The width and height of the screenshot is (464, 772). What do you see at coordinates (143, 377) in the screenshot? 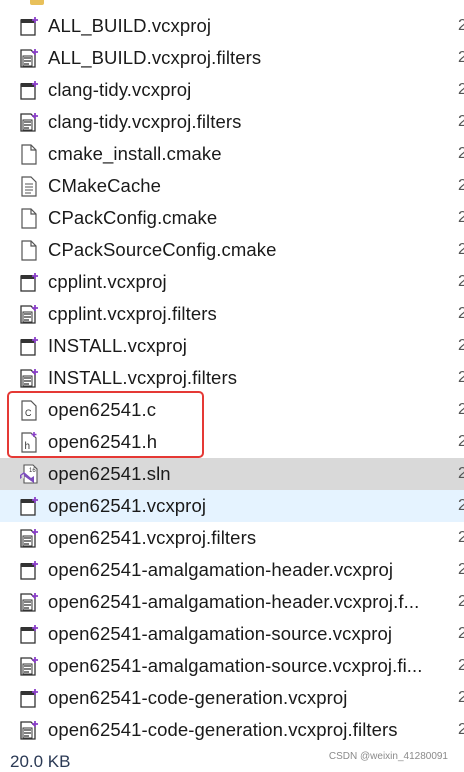
I see `file-name: INSTALL.vcxproj.filters` at bounding box center [143, 377].